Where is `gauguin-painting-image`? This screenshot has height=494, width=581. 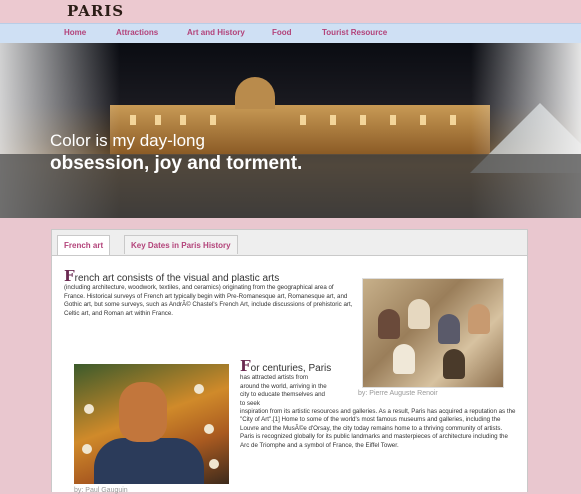 gauguin-painting-image is located at coordinates (151, 424).